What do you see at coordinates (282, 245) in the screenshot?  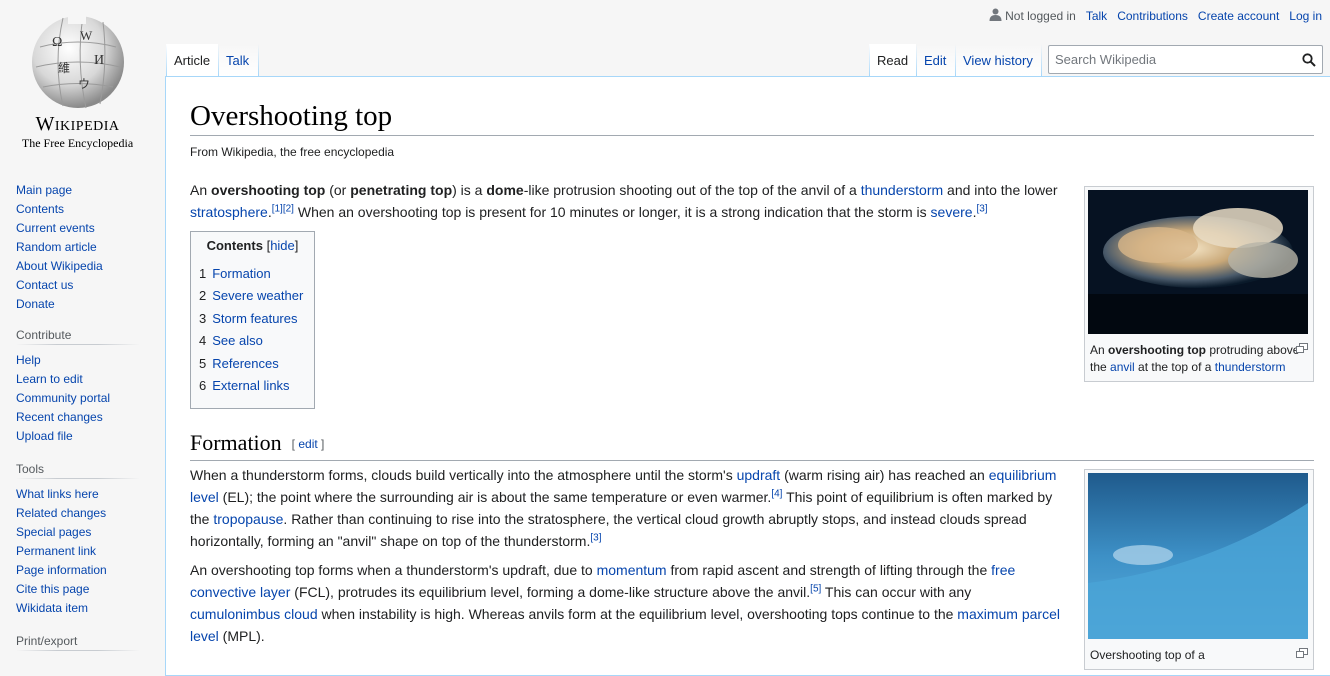 I see `toc-hide-toggle: hide` at bounding box center [282, 245].